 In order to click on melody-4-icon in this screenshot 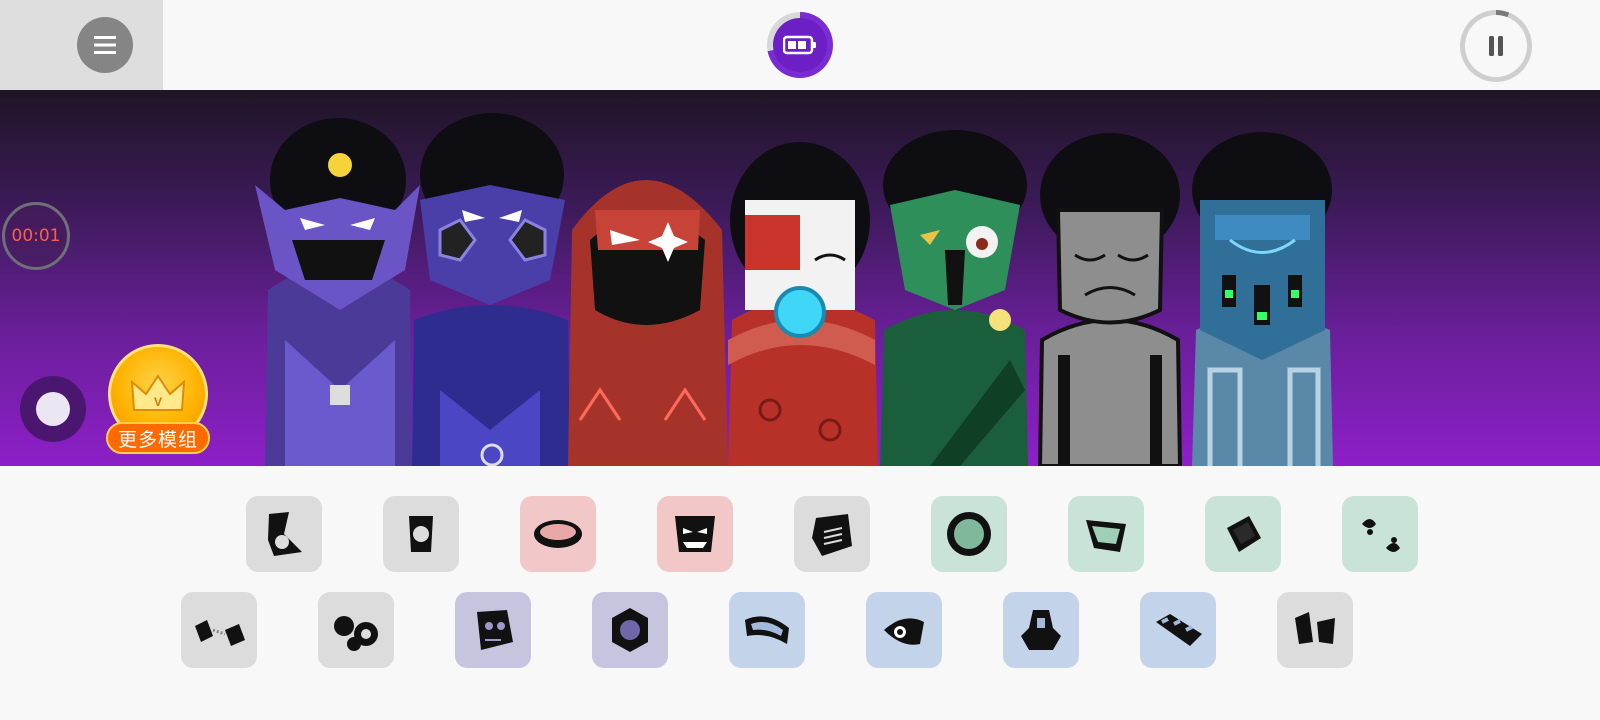, I will do `click(1381, 535)`.